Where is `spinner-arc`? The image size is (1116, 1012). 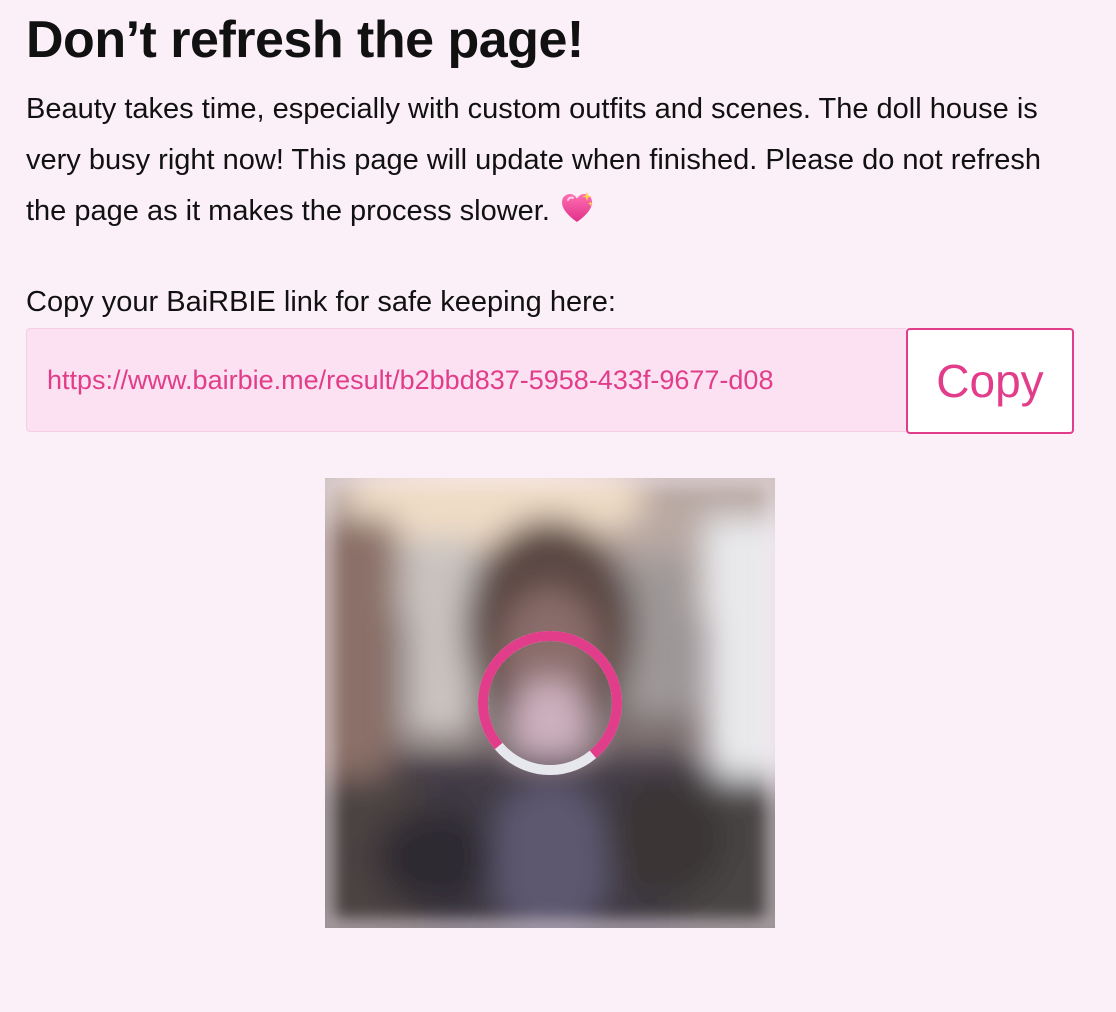 spinner-arc is located at coordinates (550, 703).